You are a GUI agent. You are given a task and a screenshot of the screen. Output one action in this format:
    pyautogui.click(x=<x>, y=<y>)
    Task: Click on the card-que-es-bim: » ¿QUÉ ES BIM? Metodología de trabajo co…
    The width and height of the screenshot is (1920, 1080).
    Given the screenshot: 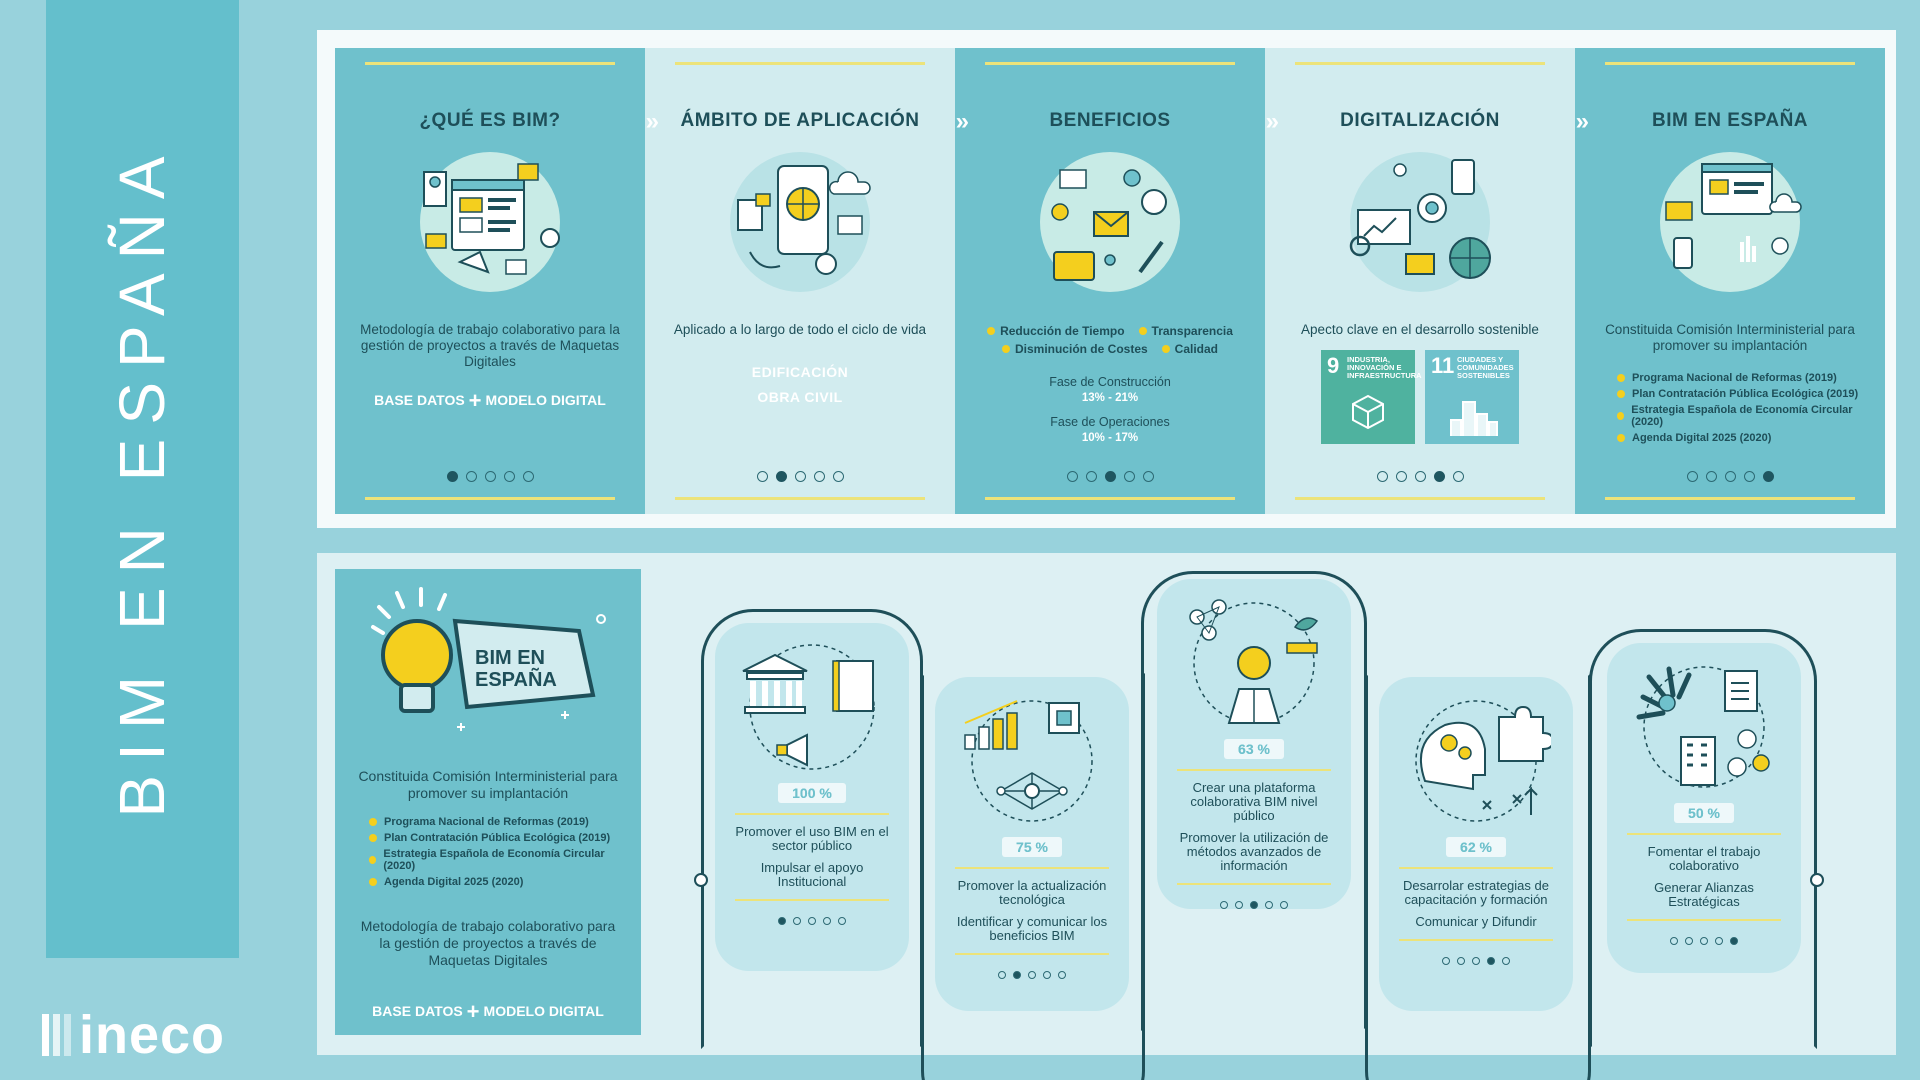 What is the action you would take?
    pyautogui.click(x=497, y=281)
    